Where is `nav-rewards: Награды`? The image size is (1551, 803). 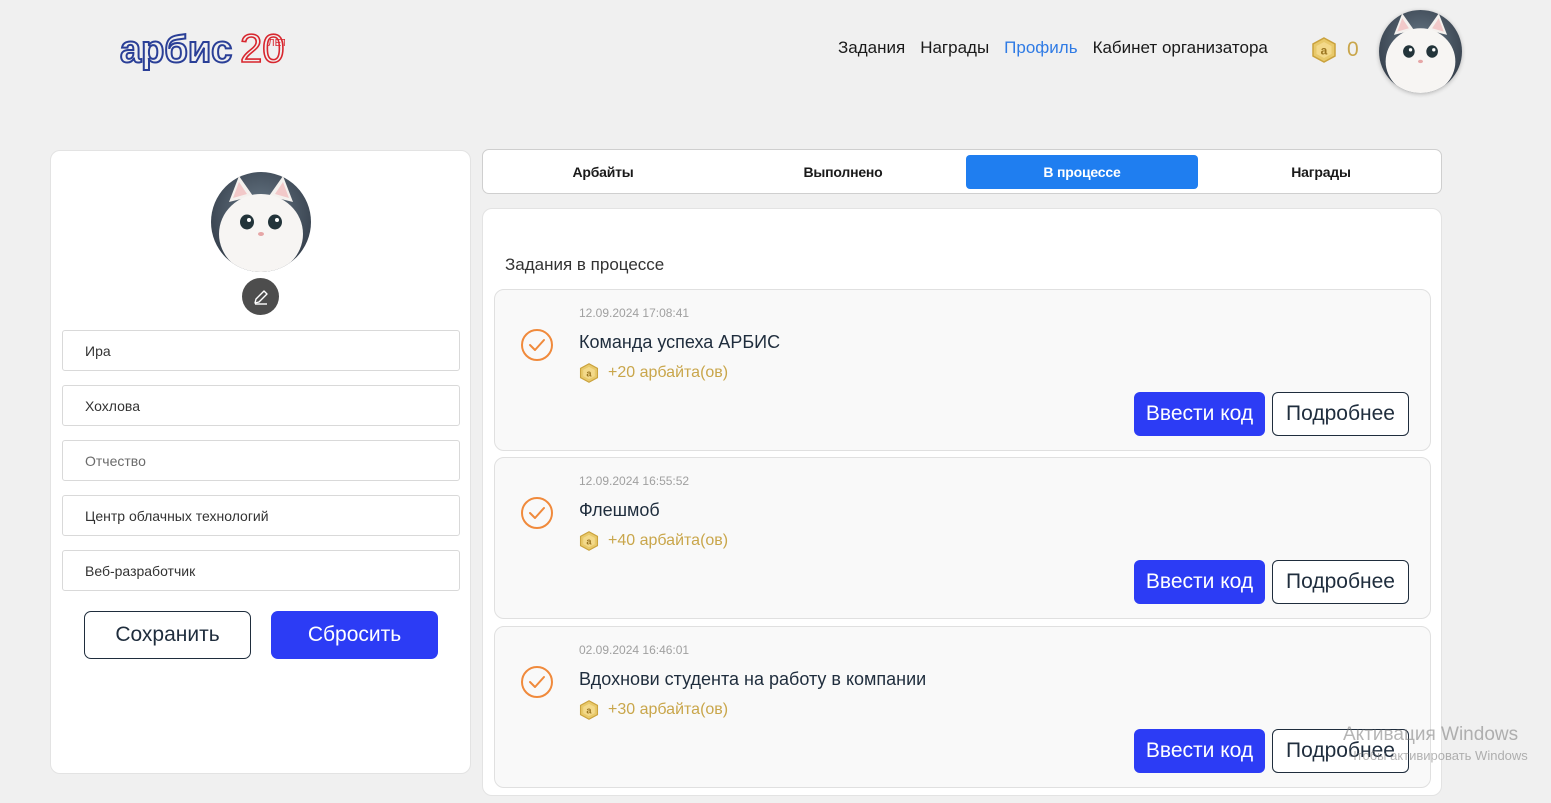
nav-rewards: Награды is located at coordinates (954, 48).